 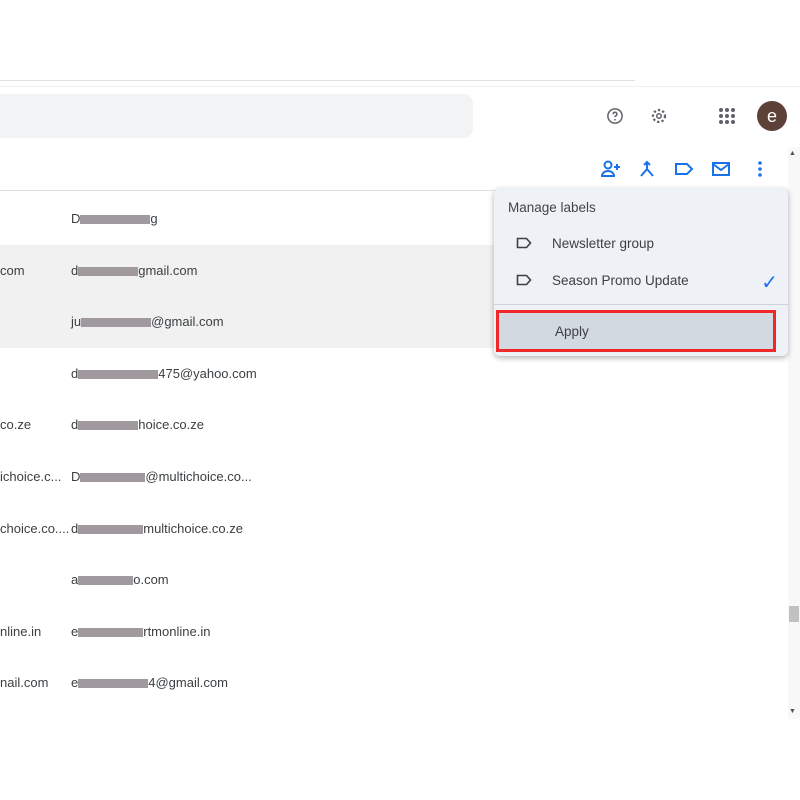 What do you see at coordinates (721, 169) in the screenshot?
I see `email-icon` at bounding box center [721, 169].